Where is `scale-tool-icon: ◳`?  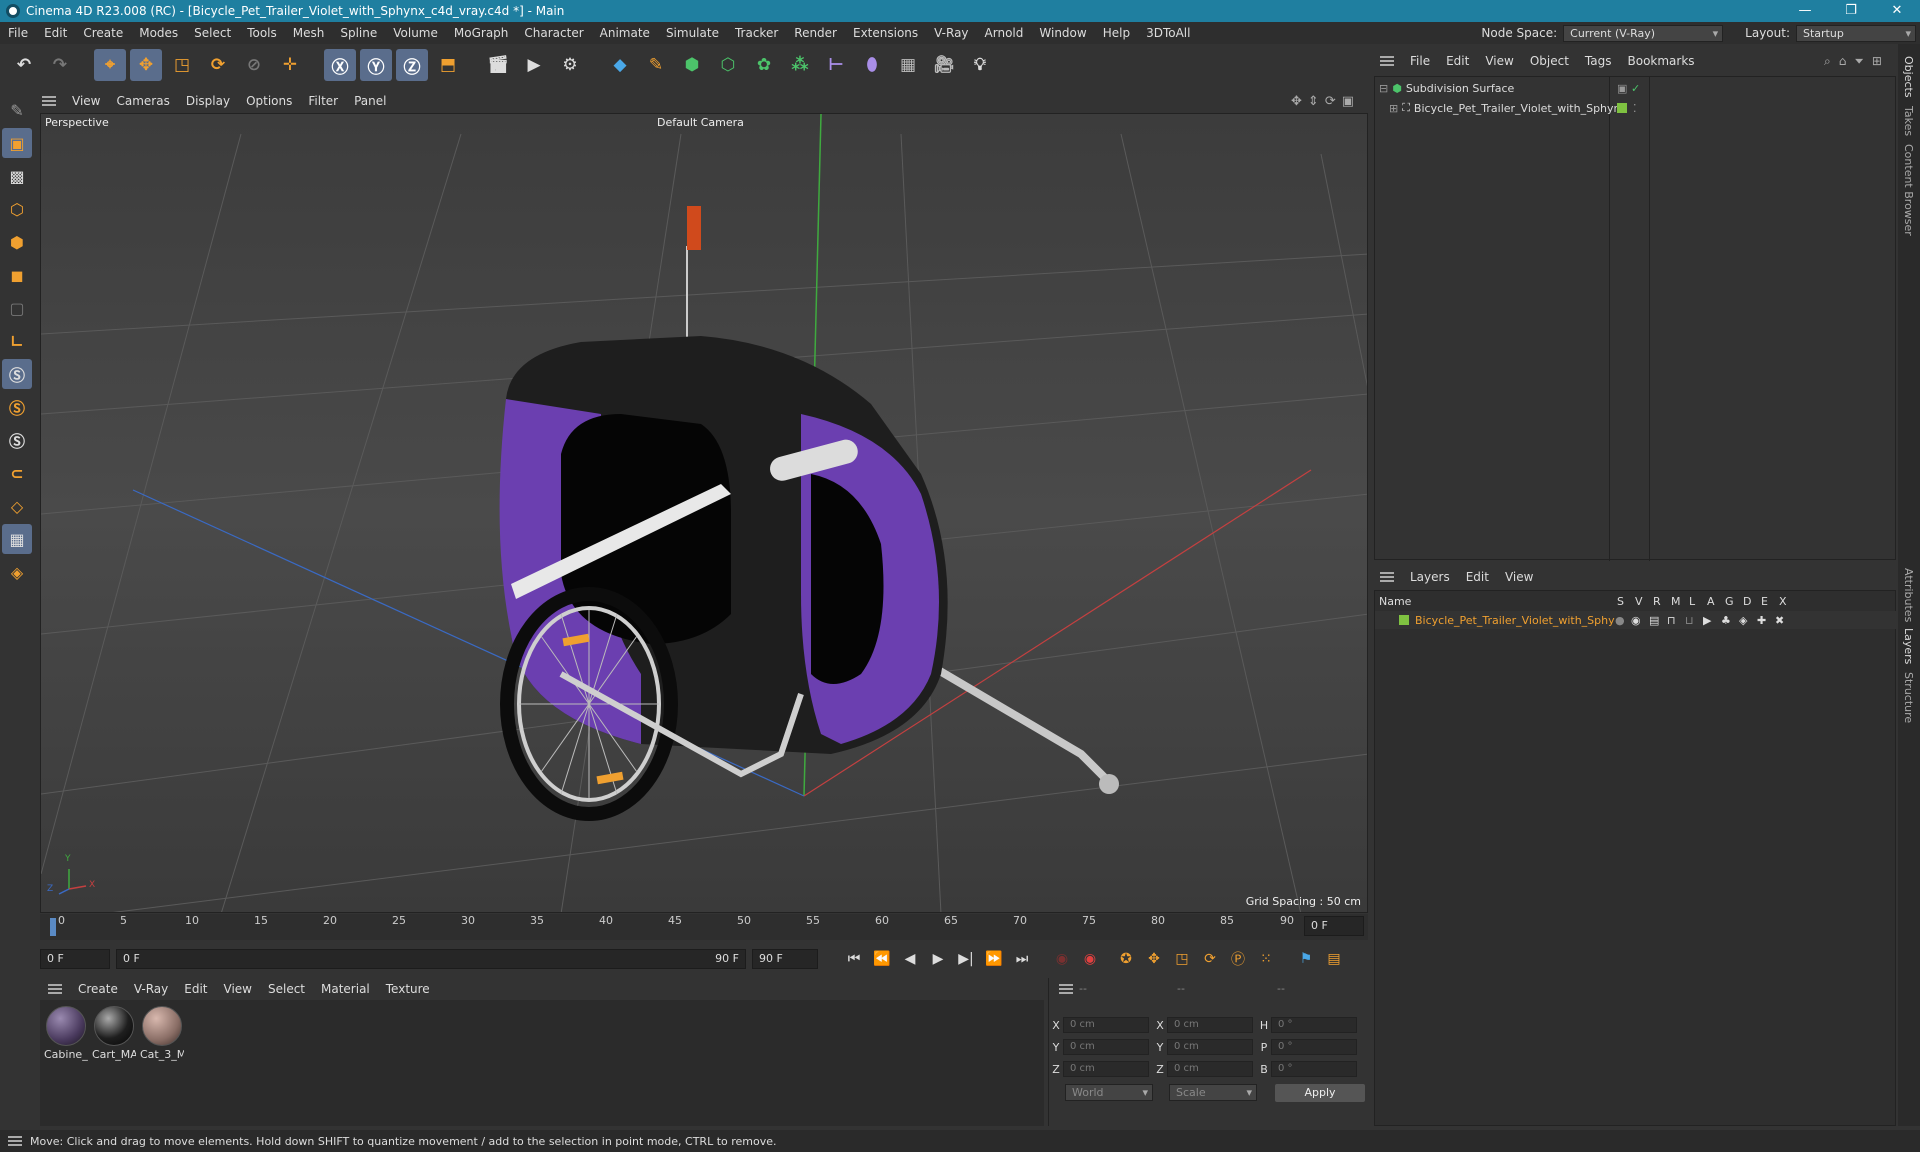
scale-tool-icon: ◳ is located at coordinates (182, 65).